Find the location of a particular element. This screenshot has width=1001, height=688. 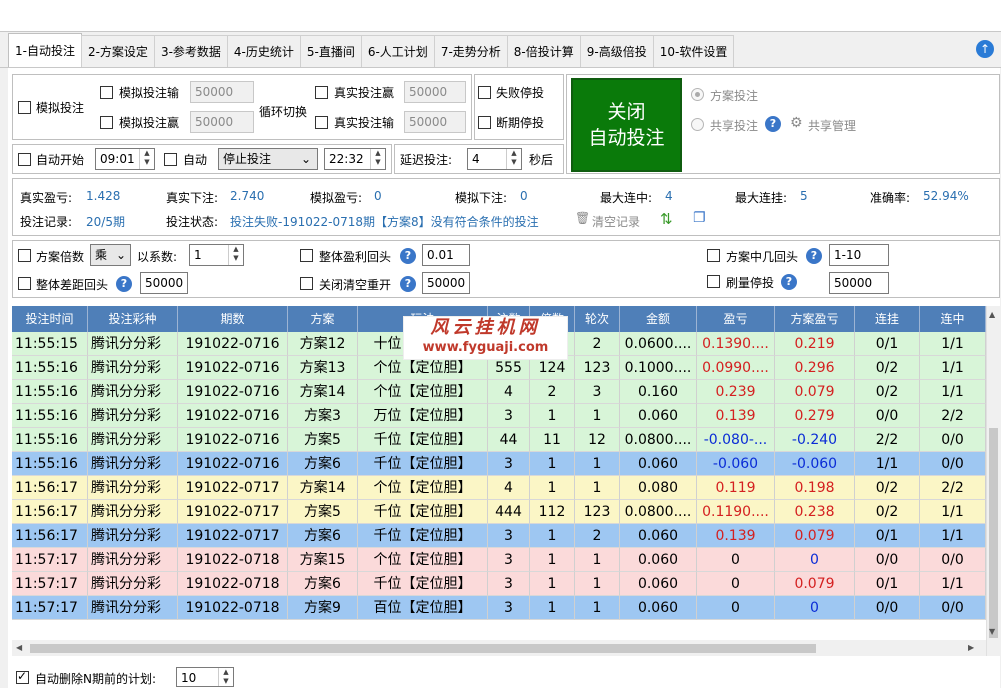

brush-stop-help-icon: ? is located at coordinates (789, 282).